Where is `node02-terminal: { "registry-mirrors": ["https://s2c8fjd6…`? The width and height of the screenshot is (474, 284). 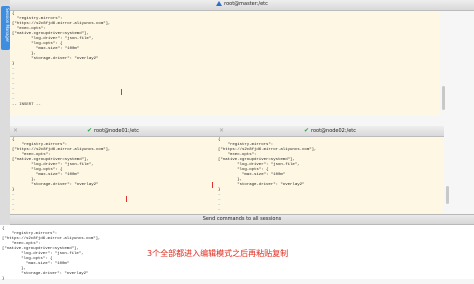 node02-terminal: { "registry-mirrors": ["https://s2c8fjd6… is located at coordinates (330, 175).